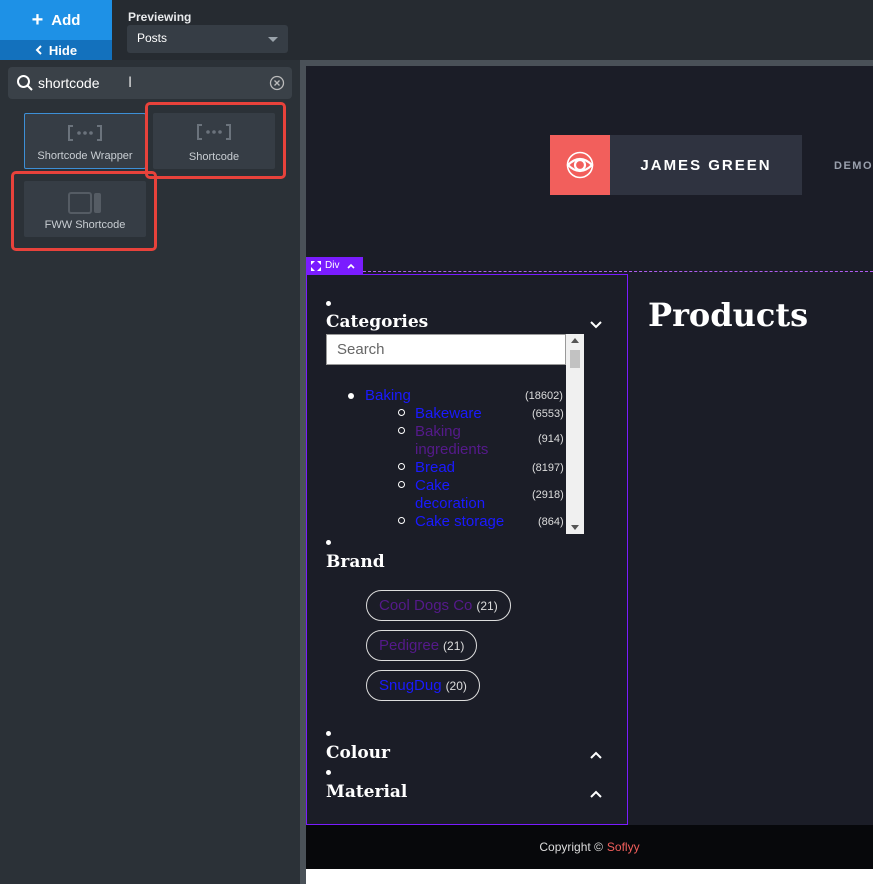 The height and width of the screenshot is (884, 873). What do you see at coordinates (575, 359) in the screenshot?
I see `scroll-thumb` at bounding box center [575, 359].